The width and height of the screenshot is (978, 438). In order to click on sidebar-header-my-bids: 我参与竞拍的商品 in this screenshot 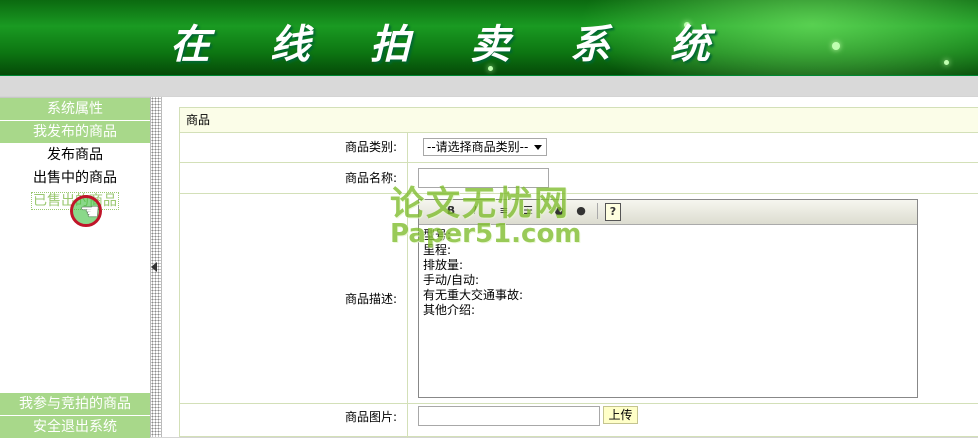, I will do `click(75, 404)`.